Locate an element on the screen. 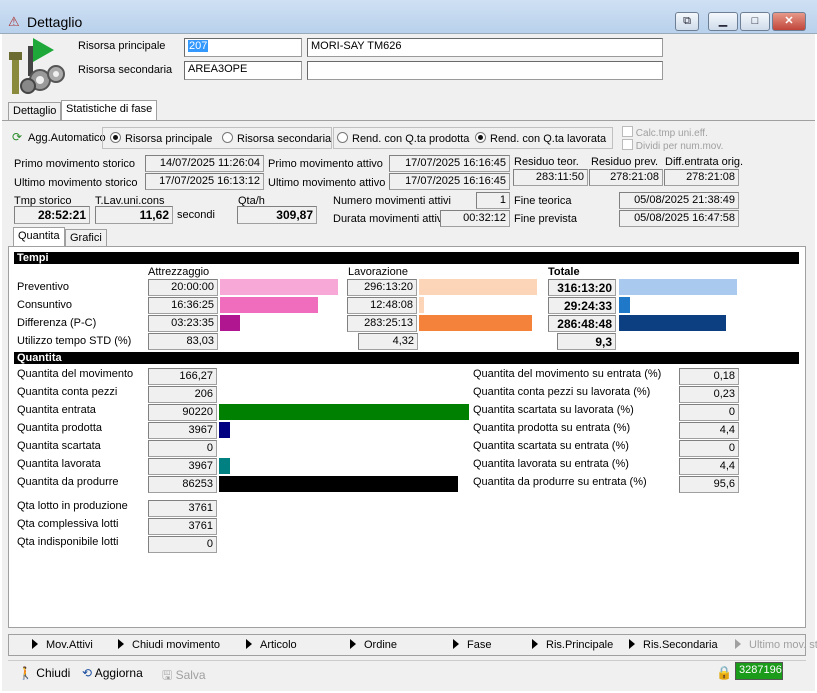 This screenshot has width=817, height=693. residuo-prev-value: 278:21:08 is located at coordinates (626, 177).